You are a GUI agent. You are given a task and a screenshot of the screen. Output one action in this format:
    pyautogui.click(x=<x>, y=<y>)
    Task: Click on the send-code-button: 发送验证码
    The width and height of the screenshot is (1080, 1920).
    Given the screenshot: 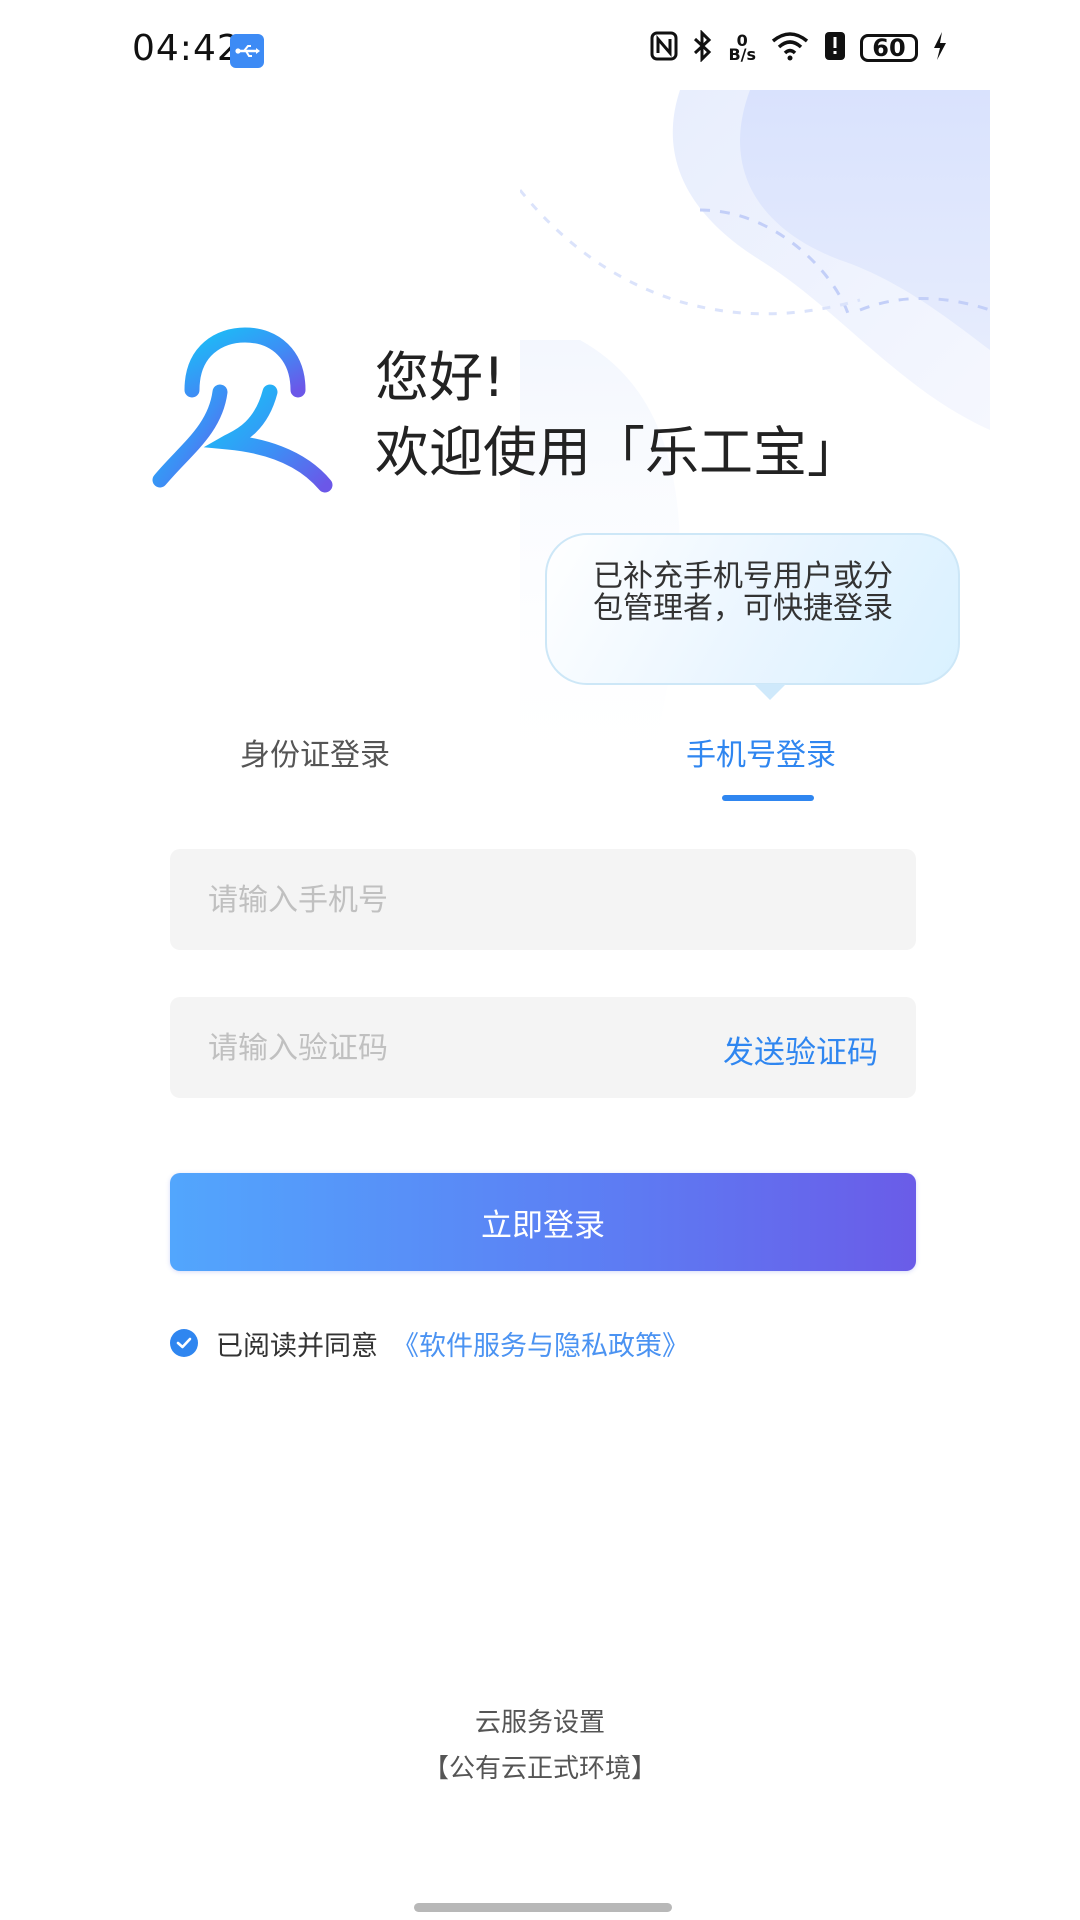 What is the action you would take?
    pyautogui.click(x=800, y=1049)
    